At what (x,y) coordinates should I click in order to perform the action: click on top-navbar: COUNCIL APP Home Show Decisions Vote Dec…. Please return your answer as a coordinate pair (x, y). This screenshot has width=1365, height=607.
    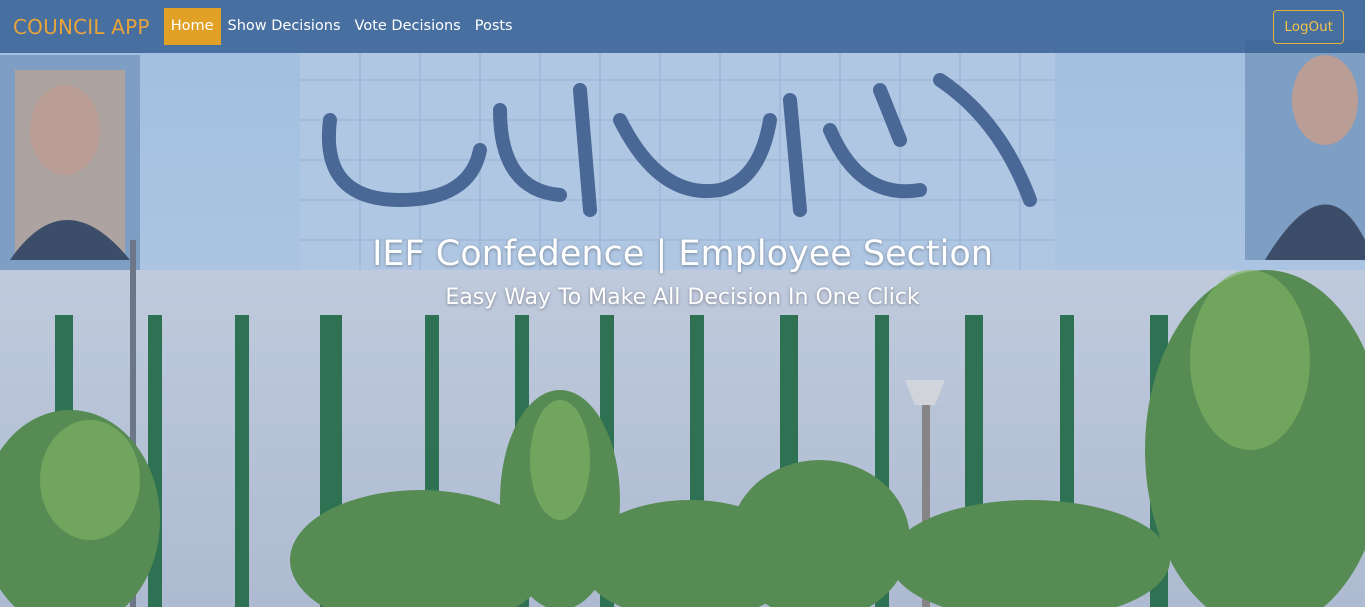
    Looking at the image, I should click on (682, 26).